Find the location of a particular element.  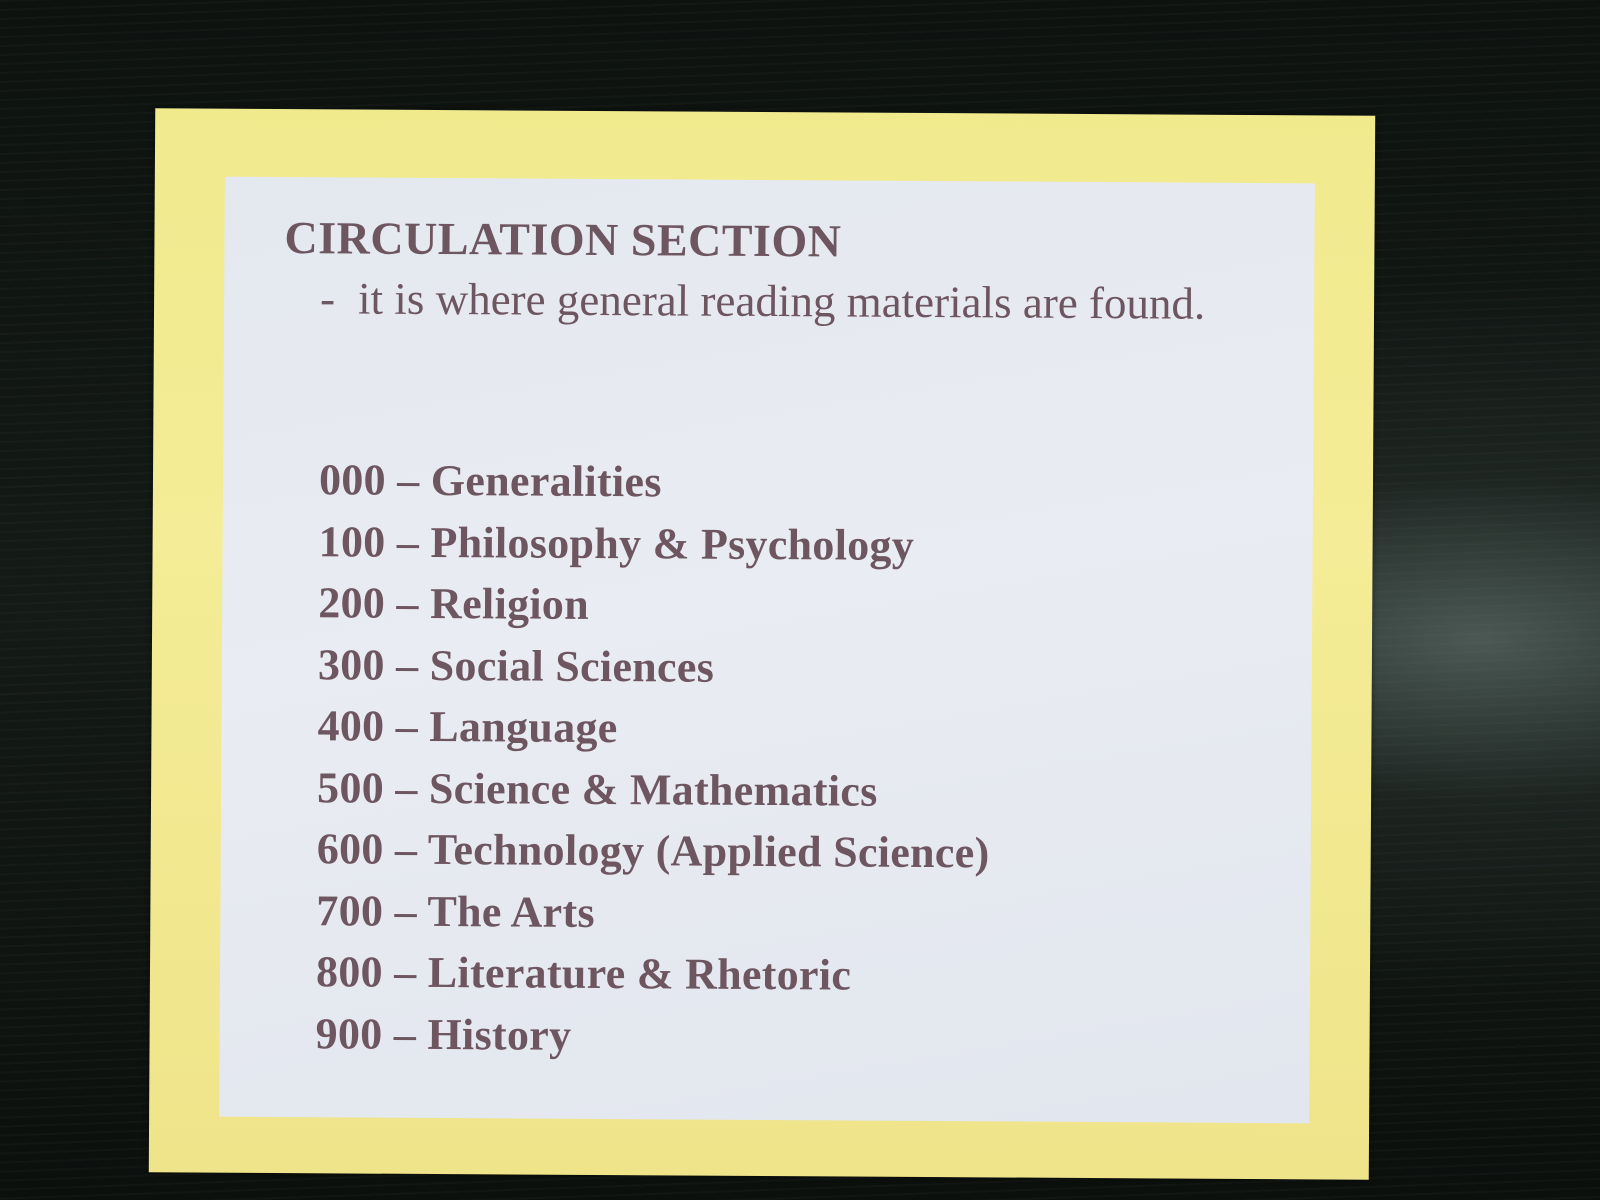

class-item: 800 – Literature & Rhetoric is located at coordinates (652, 974).